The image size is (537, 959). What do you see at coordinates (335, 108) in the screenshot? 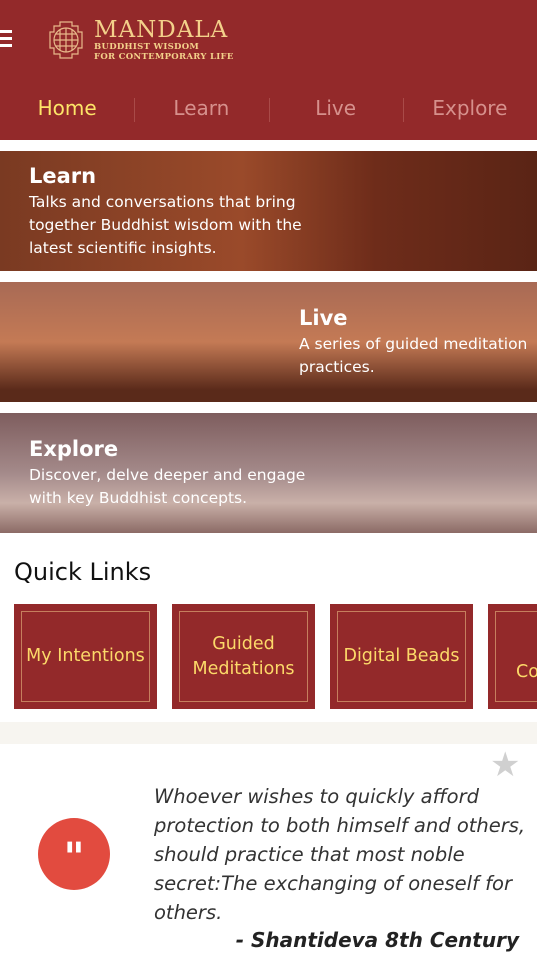
I see `tab-live: Live` at bounding box center [335, 108].